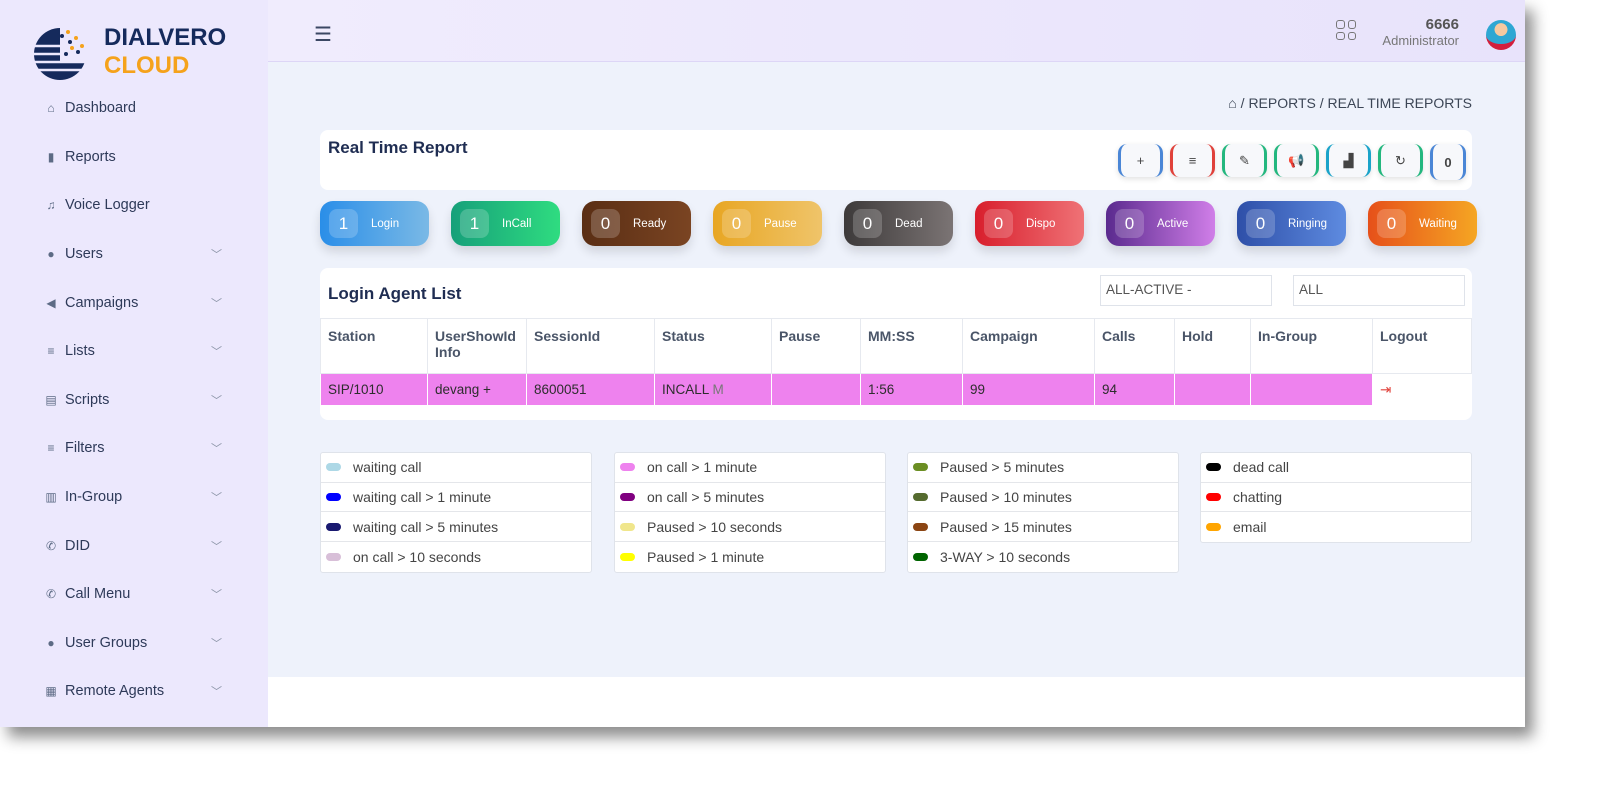 The height and width of the screenshot is (787, 1600). I want to click on hamburger-menu-icon: ☰, so click(323, 34).